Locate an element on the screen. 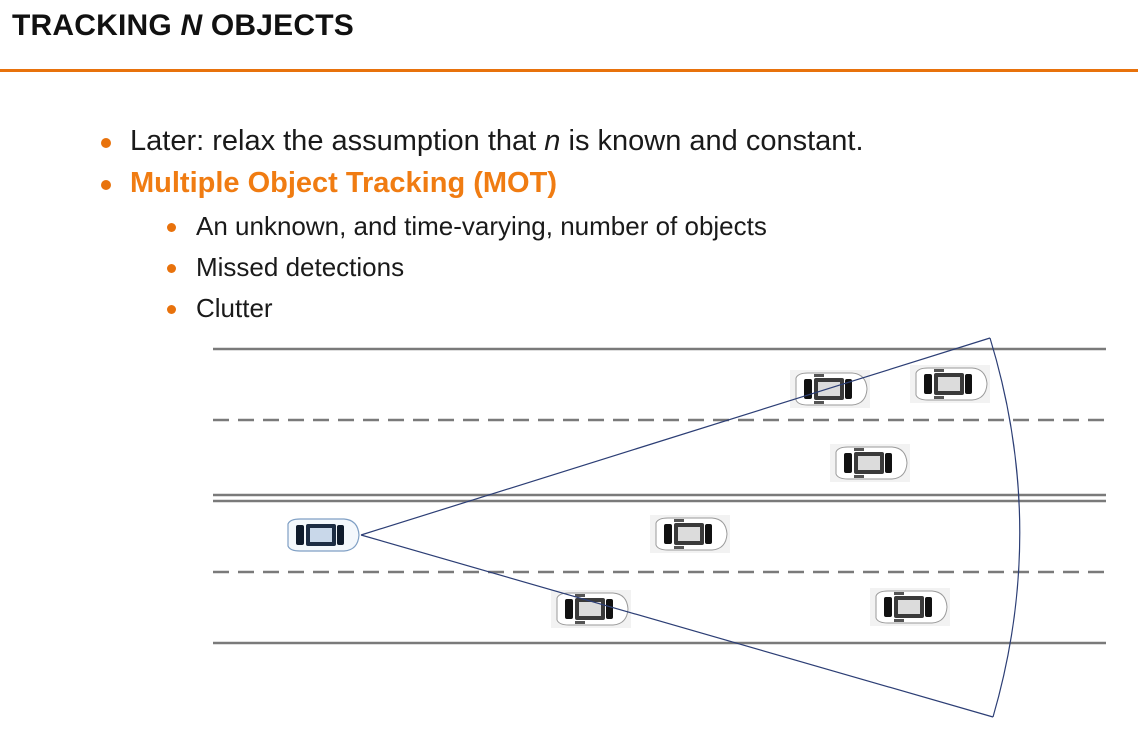  fov-range-arc is located at coordinates (1005, 527).